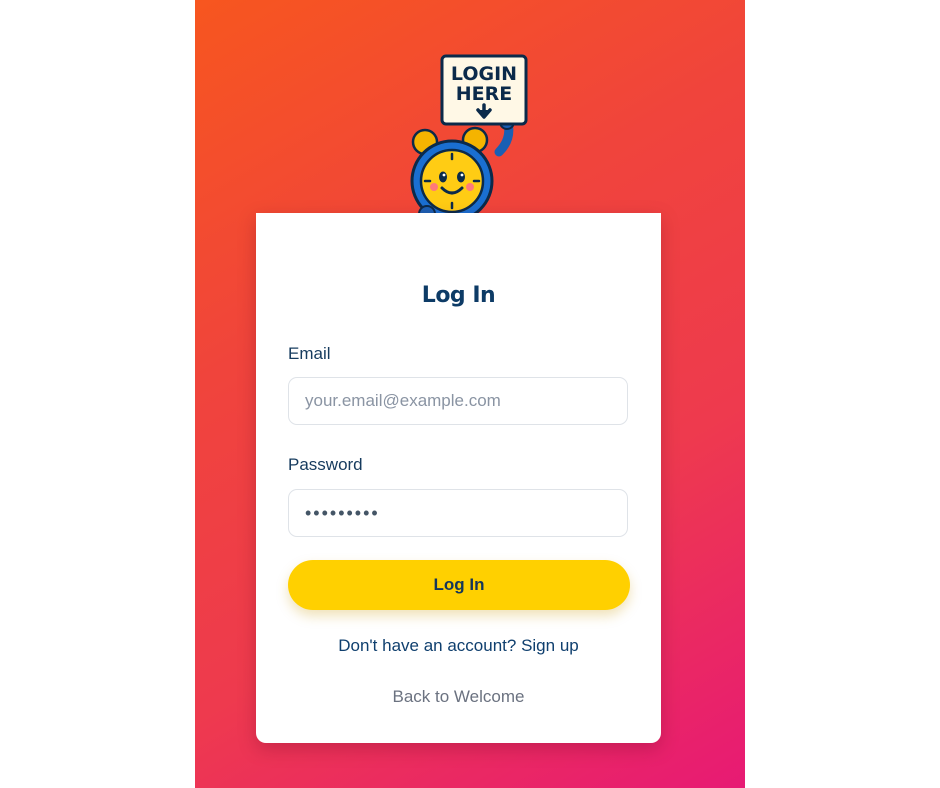 The width and height of the screenshot is (940, 788). I want to click on email-label: Email, so click(309, 353).